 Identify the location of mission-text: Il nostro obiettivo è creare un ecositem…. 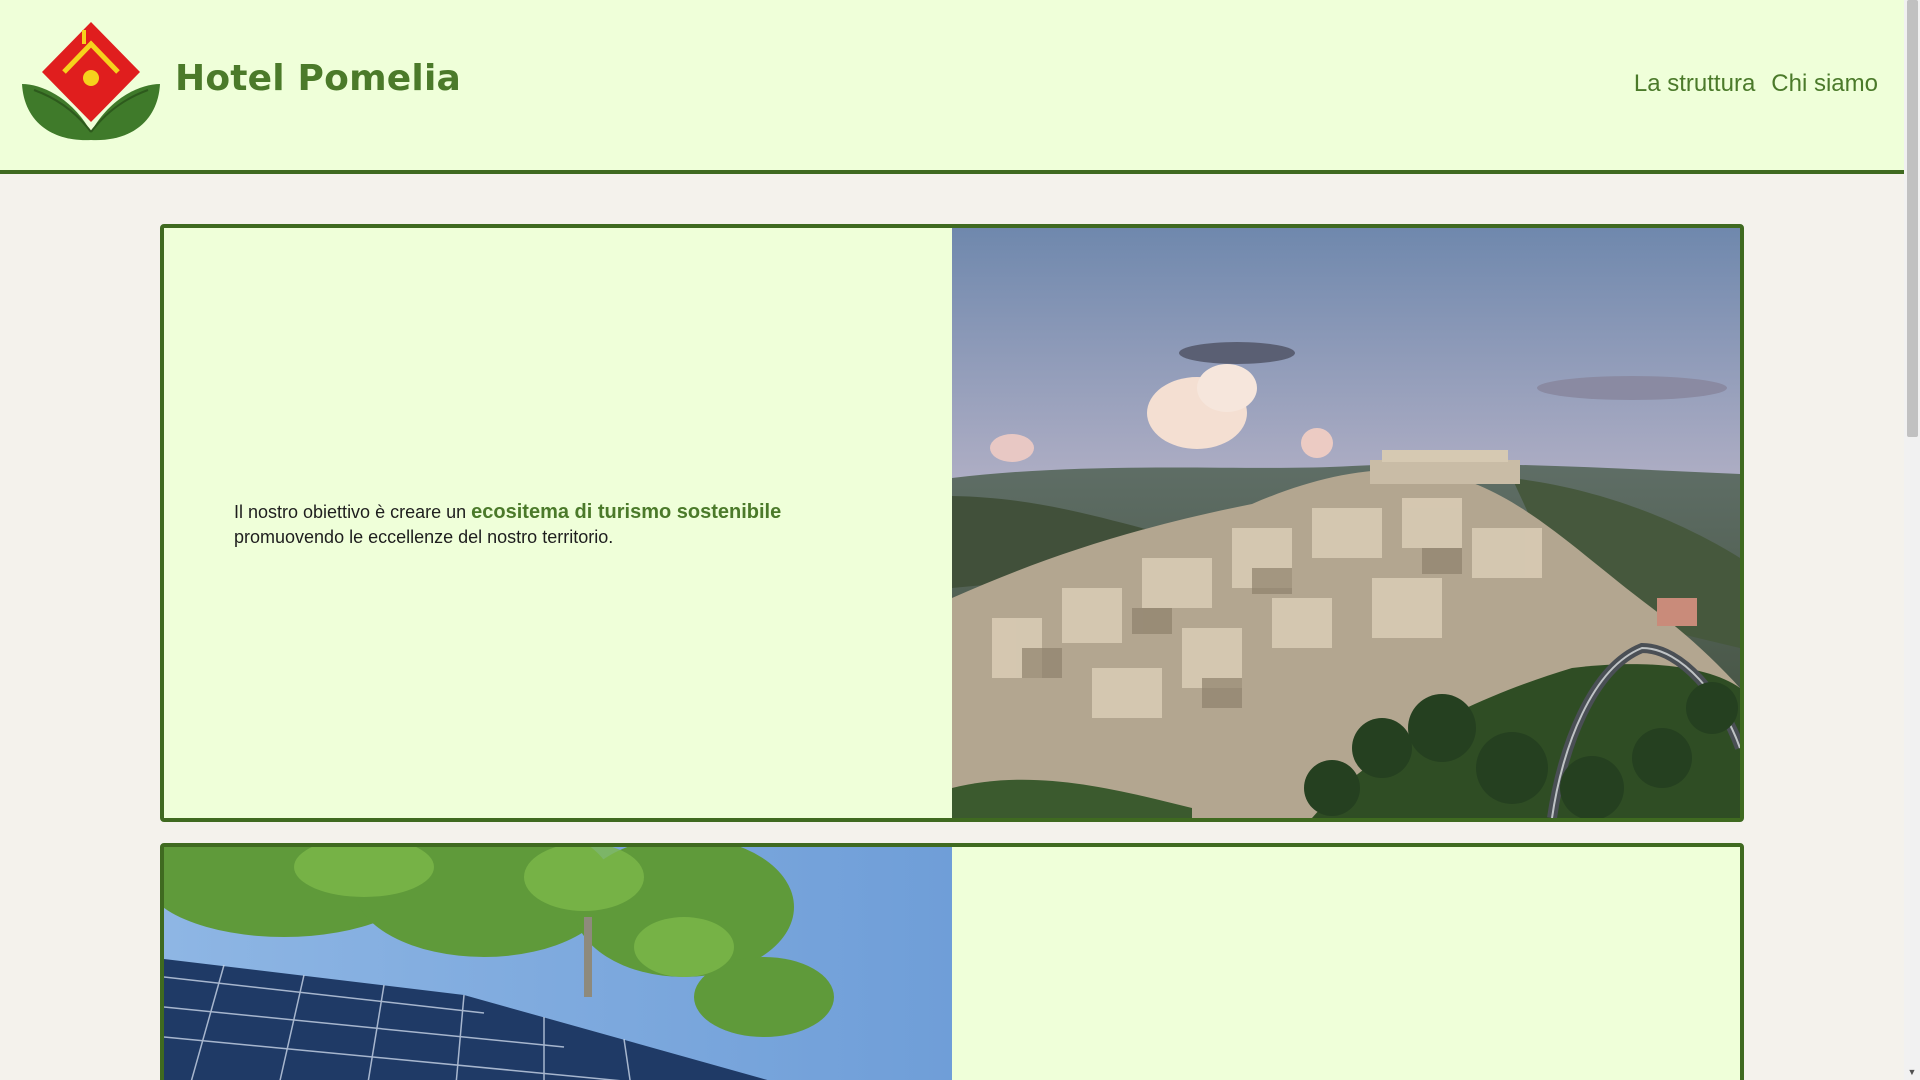
(507, 525).